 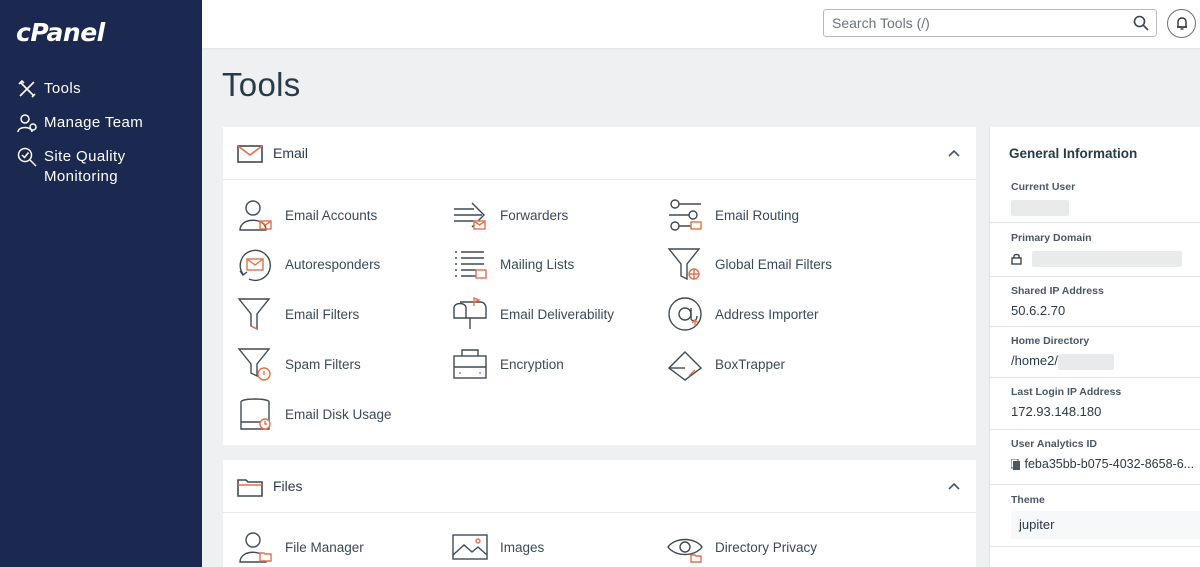 What do you see at coordinates (250, 154) in the screenshot?
I see `envelope-icon` at bounding box center [250, 154].